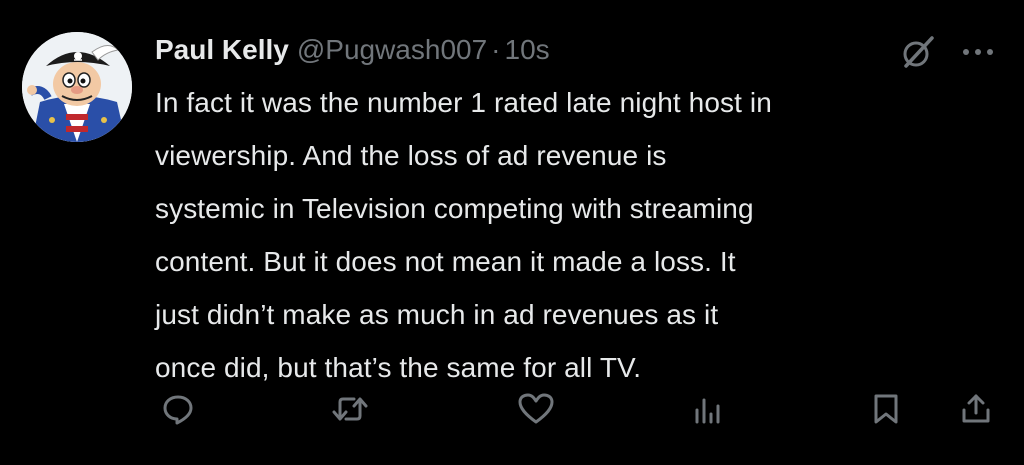  What do you see at coordinates (178, 409) in the screenshot?
I see `reply-icon` at bounding box center [178, 409].